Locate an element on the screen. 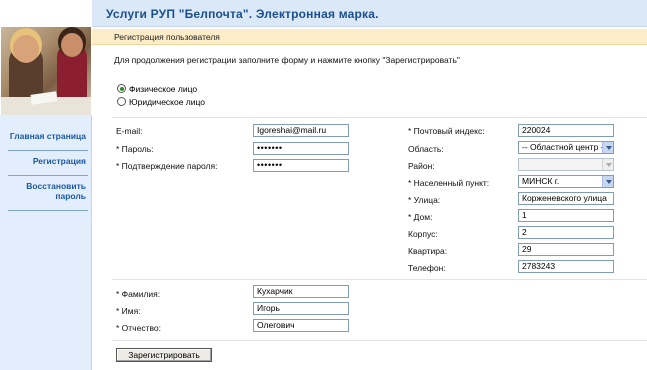 The height and width of the screenshot is (370, 647). radio-legal-entity-label: Юридическое лицо is located at coordinates (167, 102).